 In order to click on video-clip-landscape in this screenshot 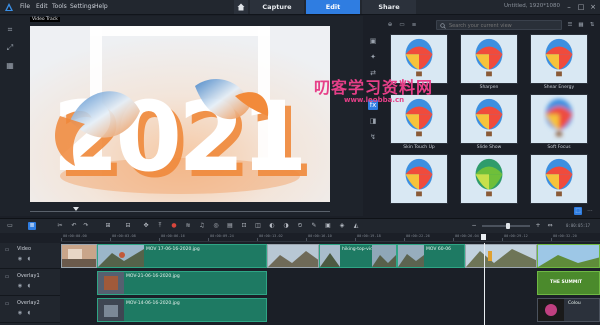, I will do `click(293, 256)`.